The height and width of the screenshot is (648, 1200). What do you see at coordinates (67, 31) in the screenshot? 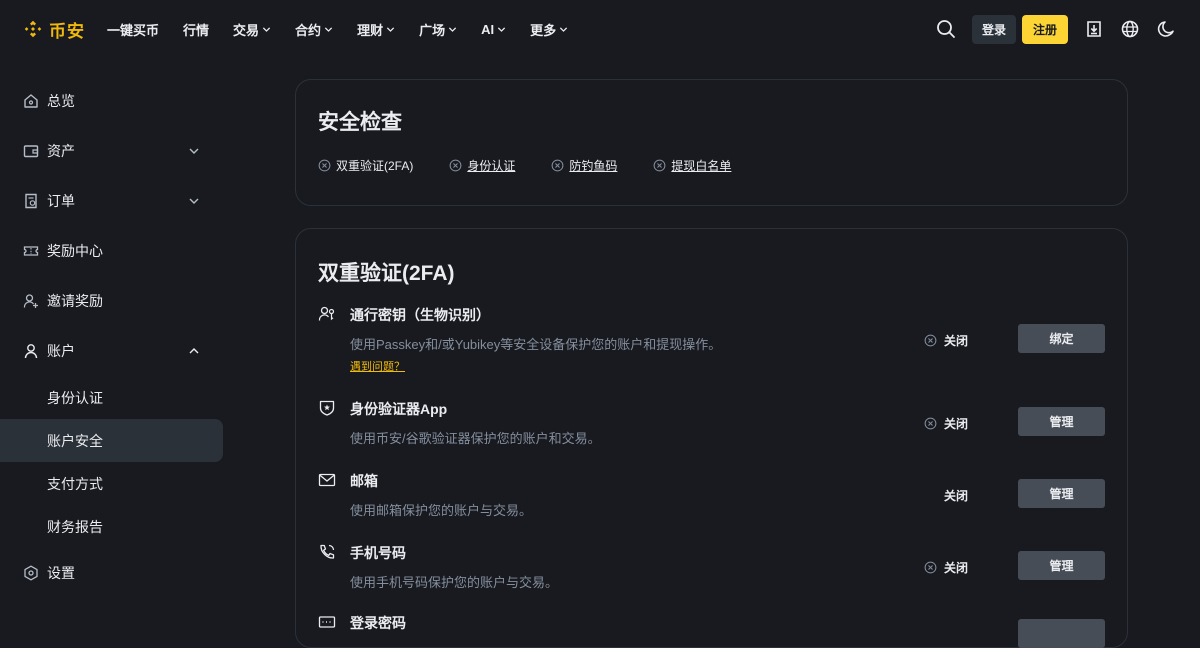
I see `brand-name: 币安` at bounding box center [67, 31].